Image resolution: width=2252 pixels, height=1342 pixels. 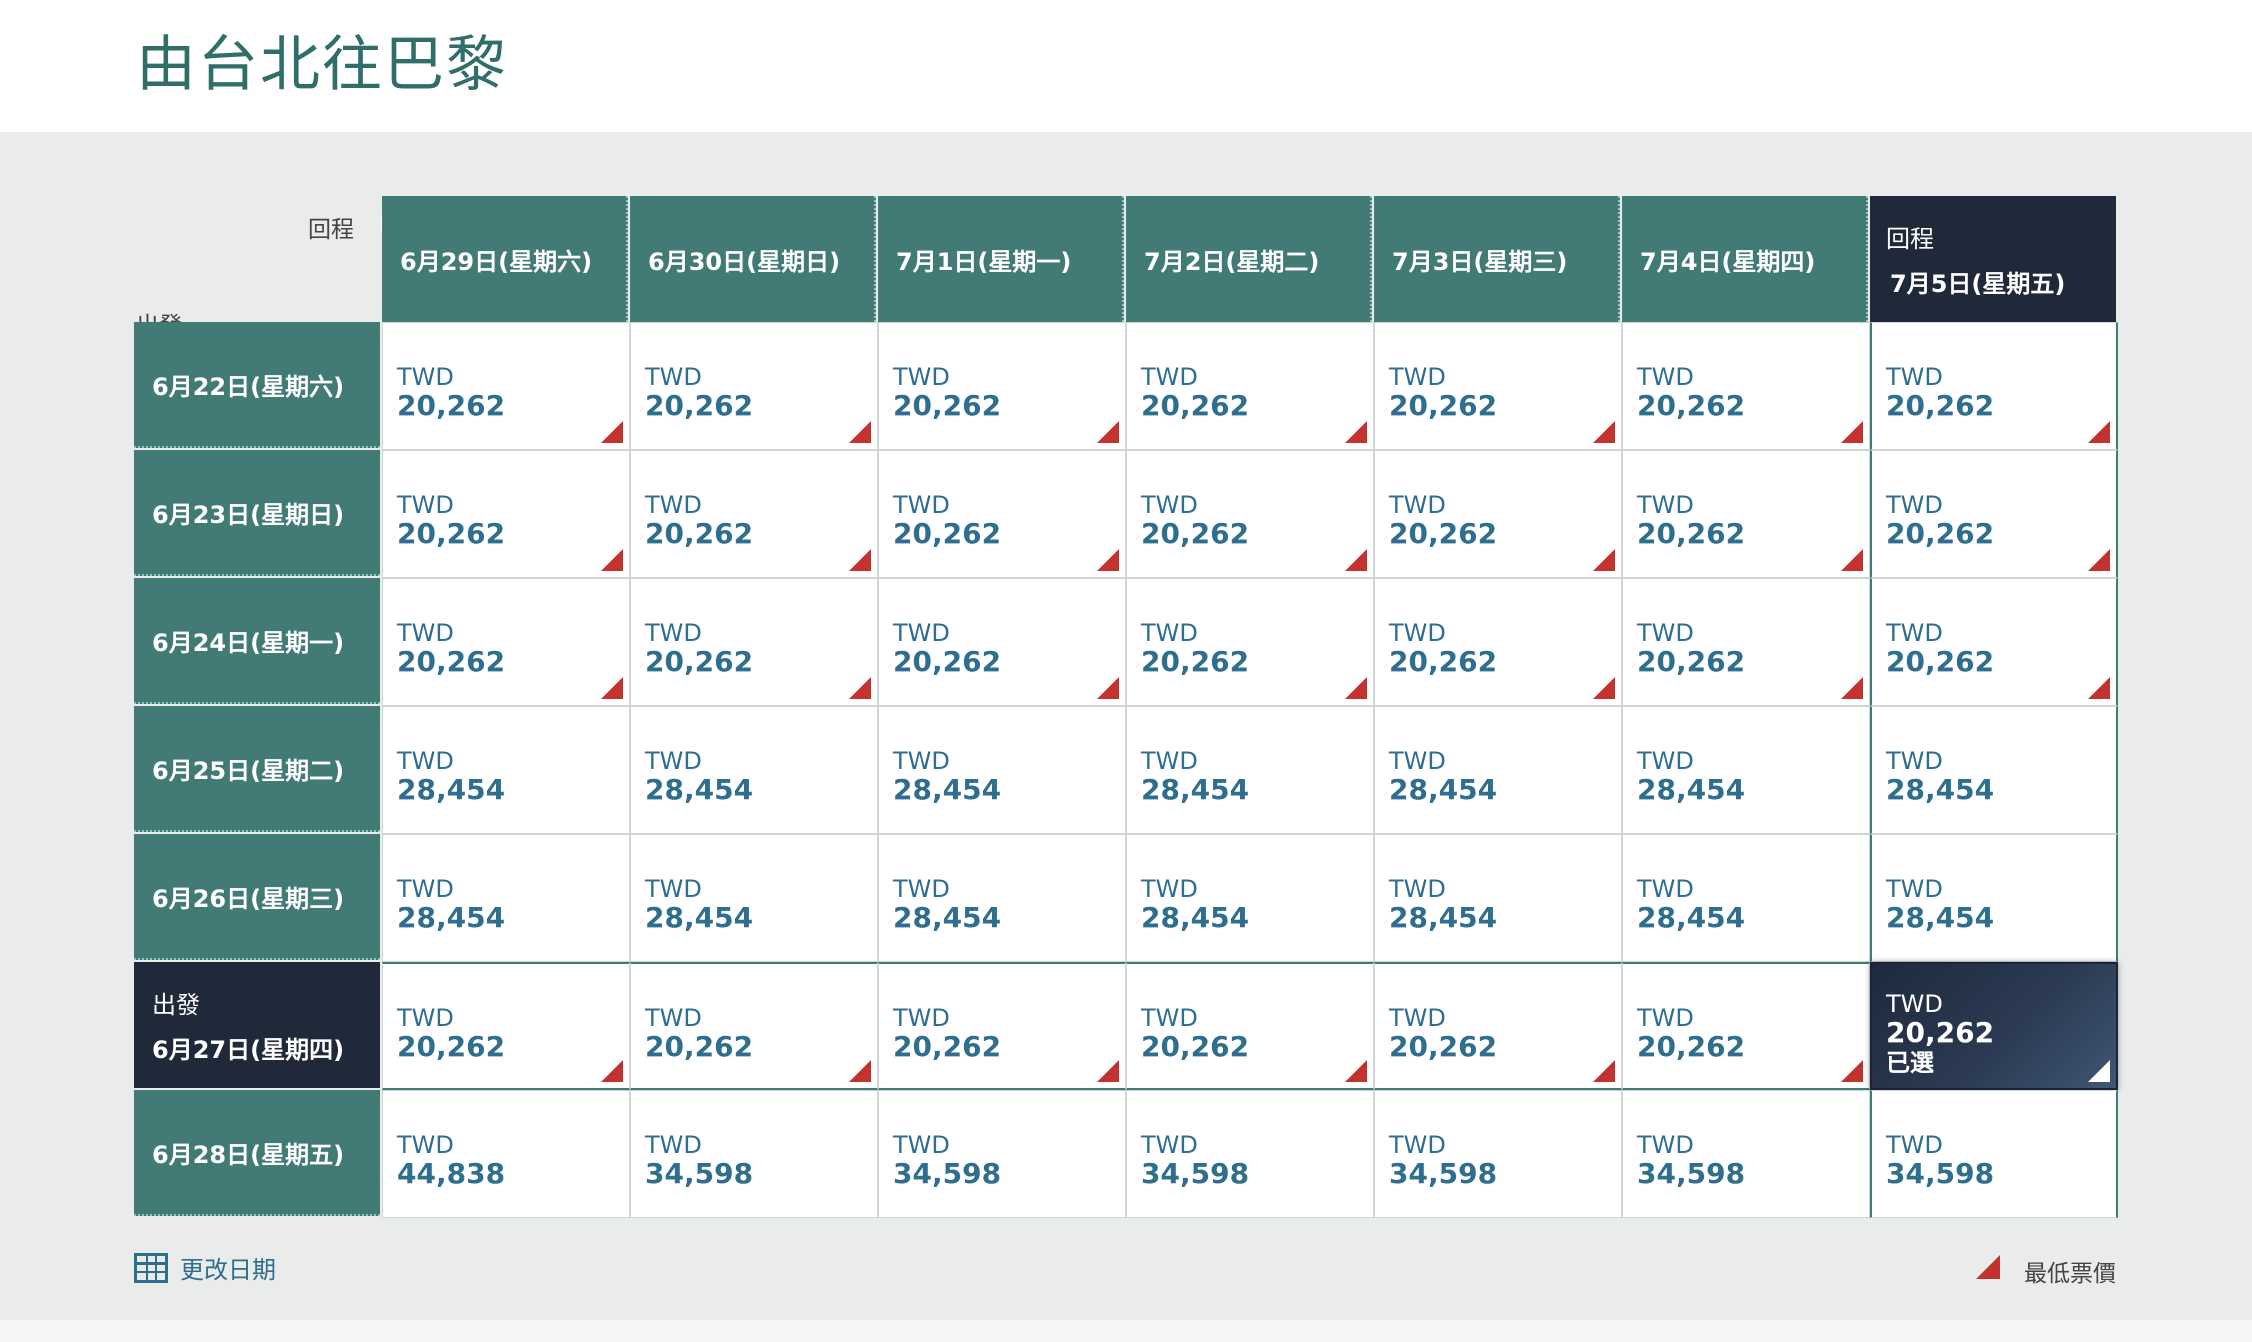 What do you see at coordinates (257, 513) in the screenshot?
I see `row-header-depart-date: 6月23日(星期日)` at bounding box center [257, 513].